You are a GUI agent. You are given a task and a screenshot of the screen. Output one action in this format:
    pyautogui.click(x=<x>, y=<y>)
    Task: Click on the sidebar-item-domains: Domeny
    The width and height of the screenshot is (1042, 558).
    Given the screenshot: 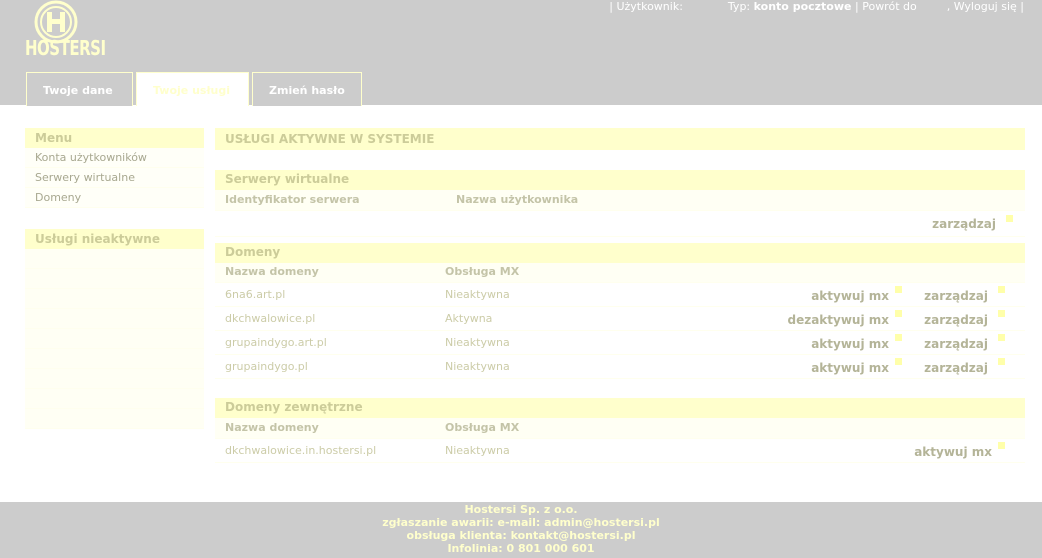 What is the action you would take?
    pyautogui.click(x=114, y=198)
    